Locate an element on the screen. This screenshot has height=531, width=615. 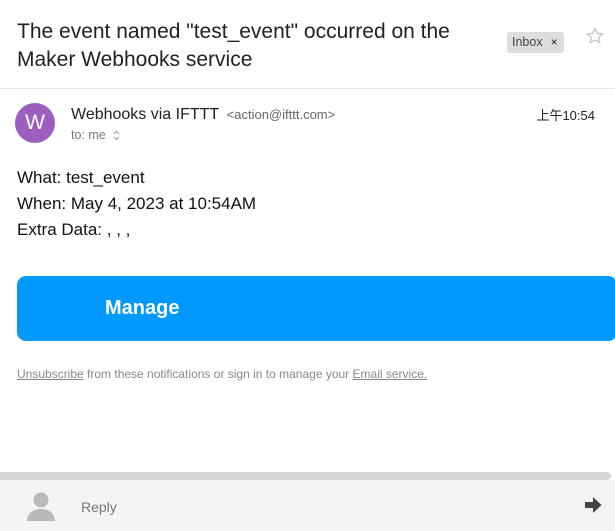
inbox-label-chip: Inbox × is located at coordinates (535, 42).